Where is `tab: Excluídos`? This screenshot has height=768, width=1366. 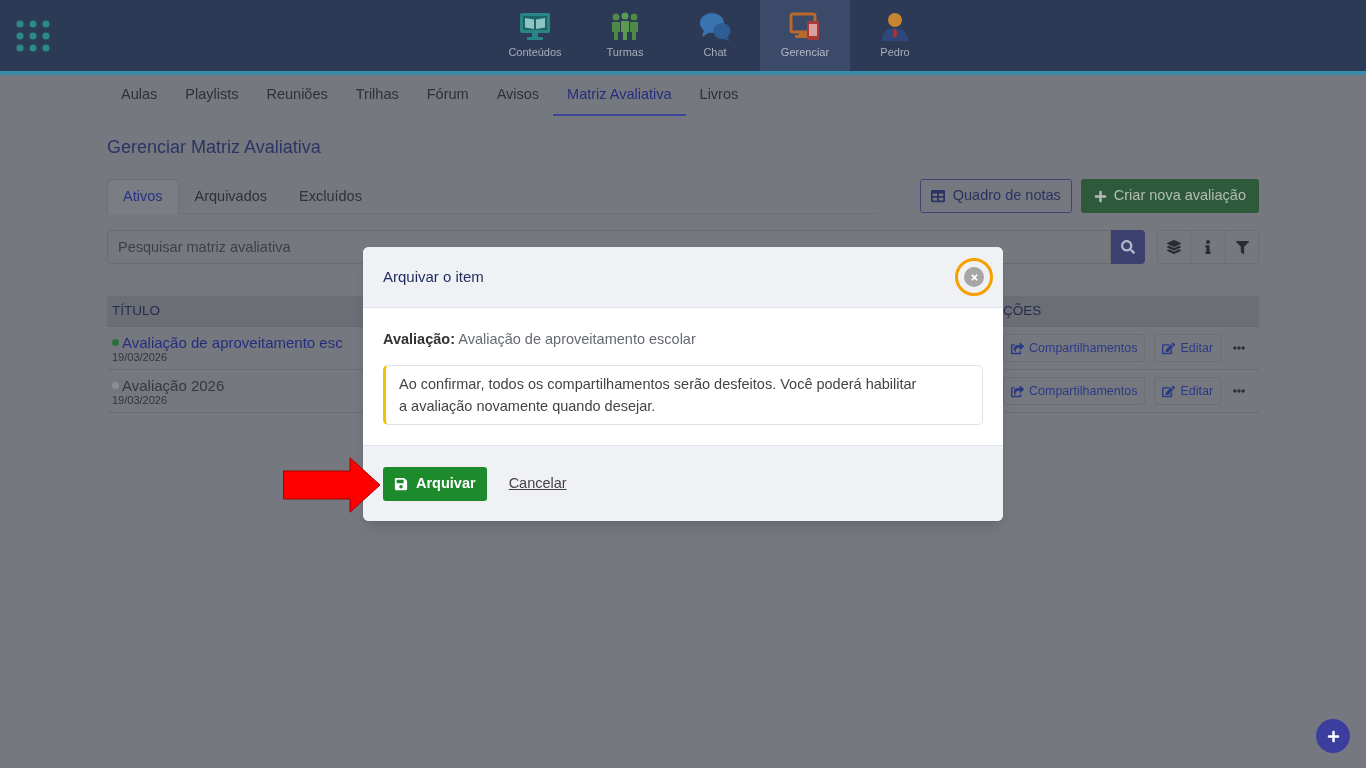 tab: Excluídos is located at coordinates (330, 196).